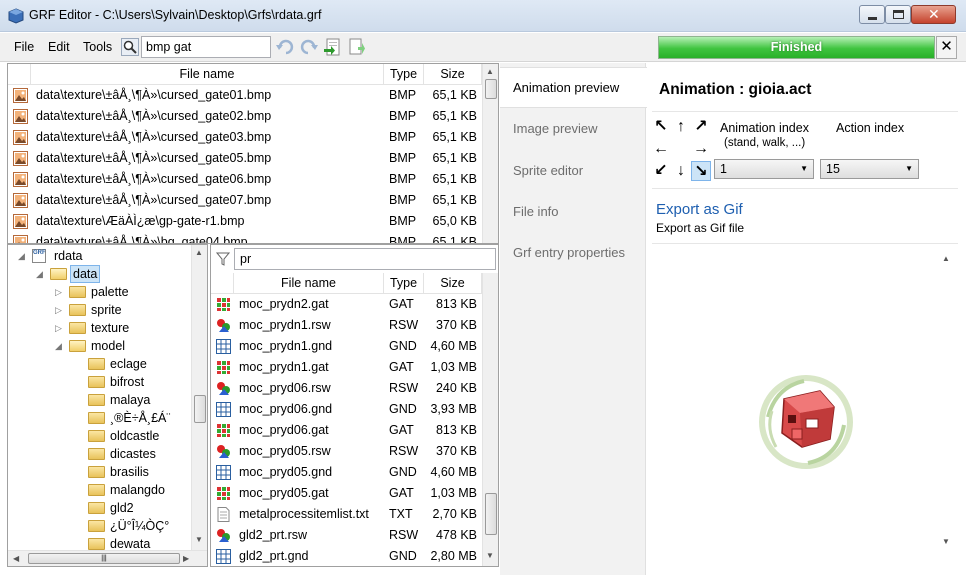  Describe the element at coordinates (346, 493) in the screenshot. I see `table-row: moc_pryd05.gat GAT 1,03 MB` at that location.